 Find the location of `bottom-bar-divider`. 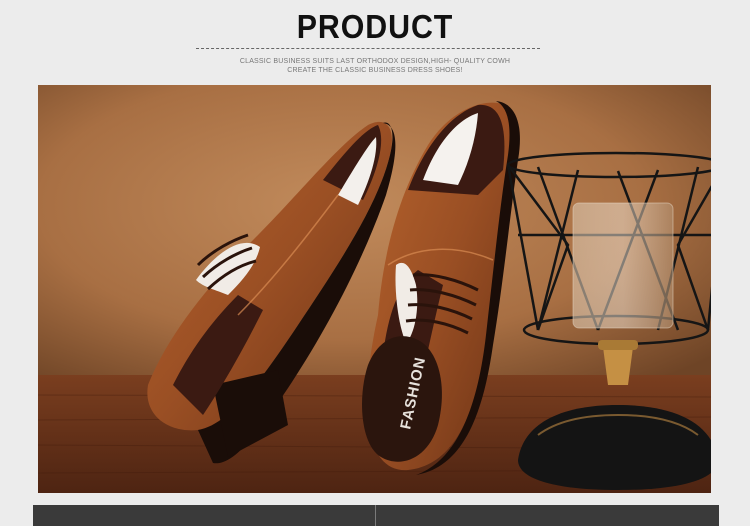

bottom-bar-divider is located at coordinates (375, 515).